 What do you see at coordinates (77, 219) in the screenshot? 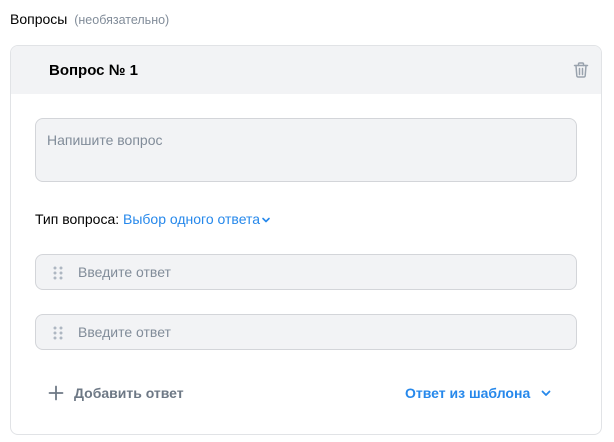
I see `question-type-label: Тип вопроса:` at bounding box center [77, 219].